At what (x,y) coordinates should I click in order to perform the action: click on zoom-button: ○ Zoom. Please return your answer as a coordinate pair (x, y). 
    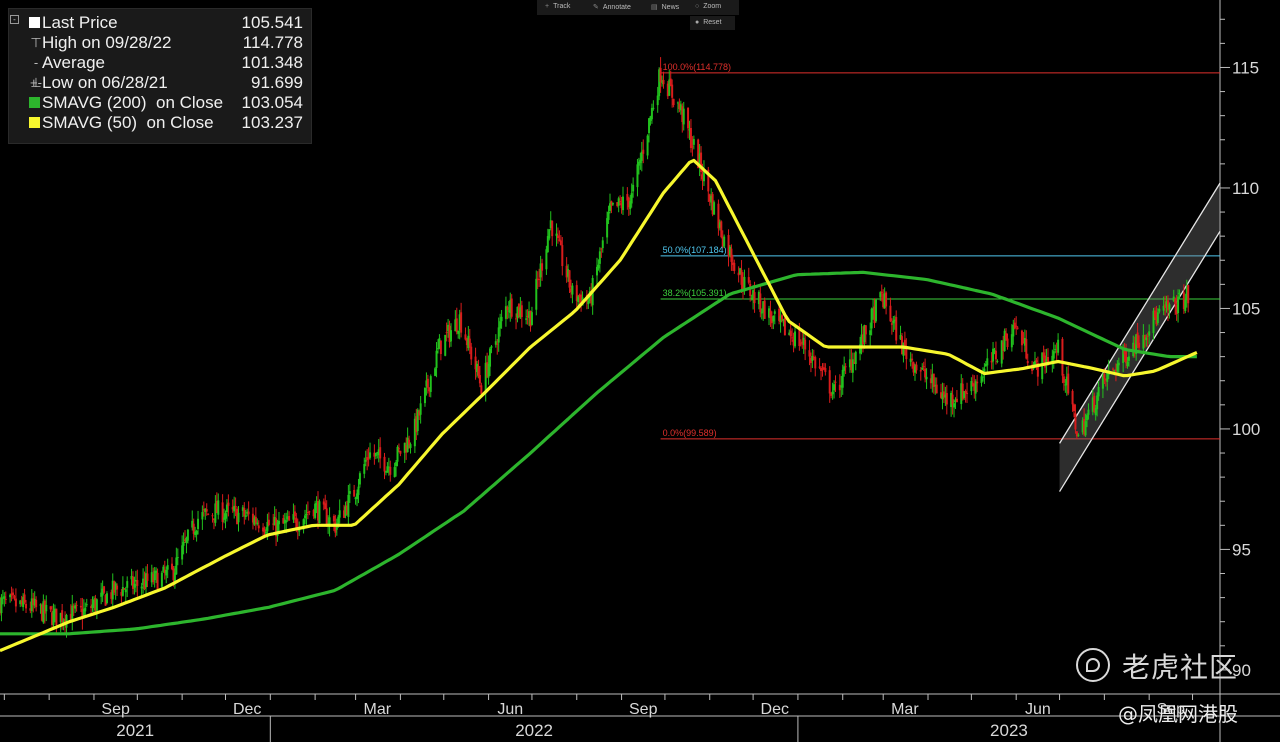
    Looking at the image, I should click on (708, 6).